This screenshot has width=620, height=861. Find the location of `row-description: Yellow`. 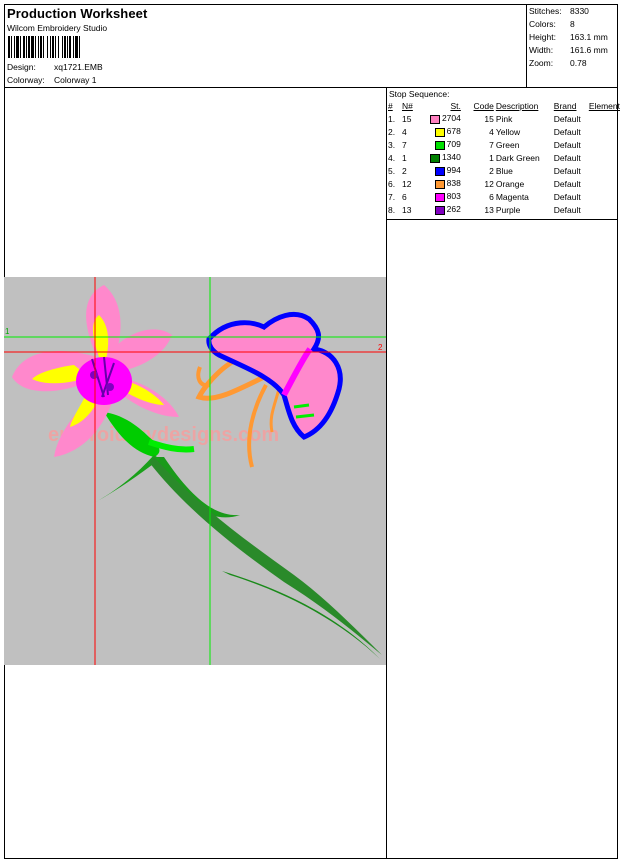

row-description: Yellow is located at coordinates (508, 131).